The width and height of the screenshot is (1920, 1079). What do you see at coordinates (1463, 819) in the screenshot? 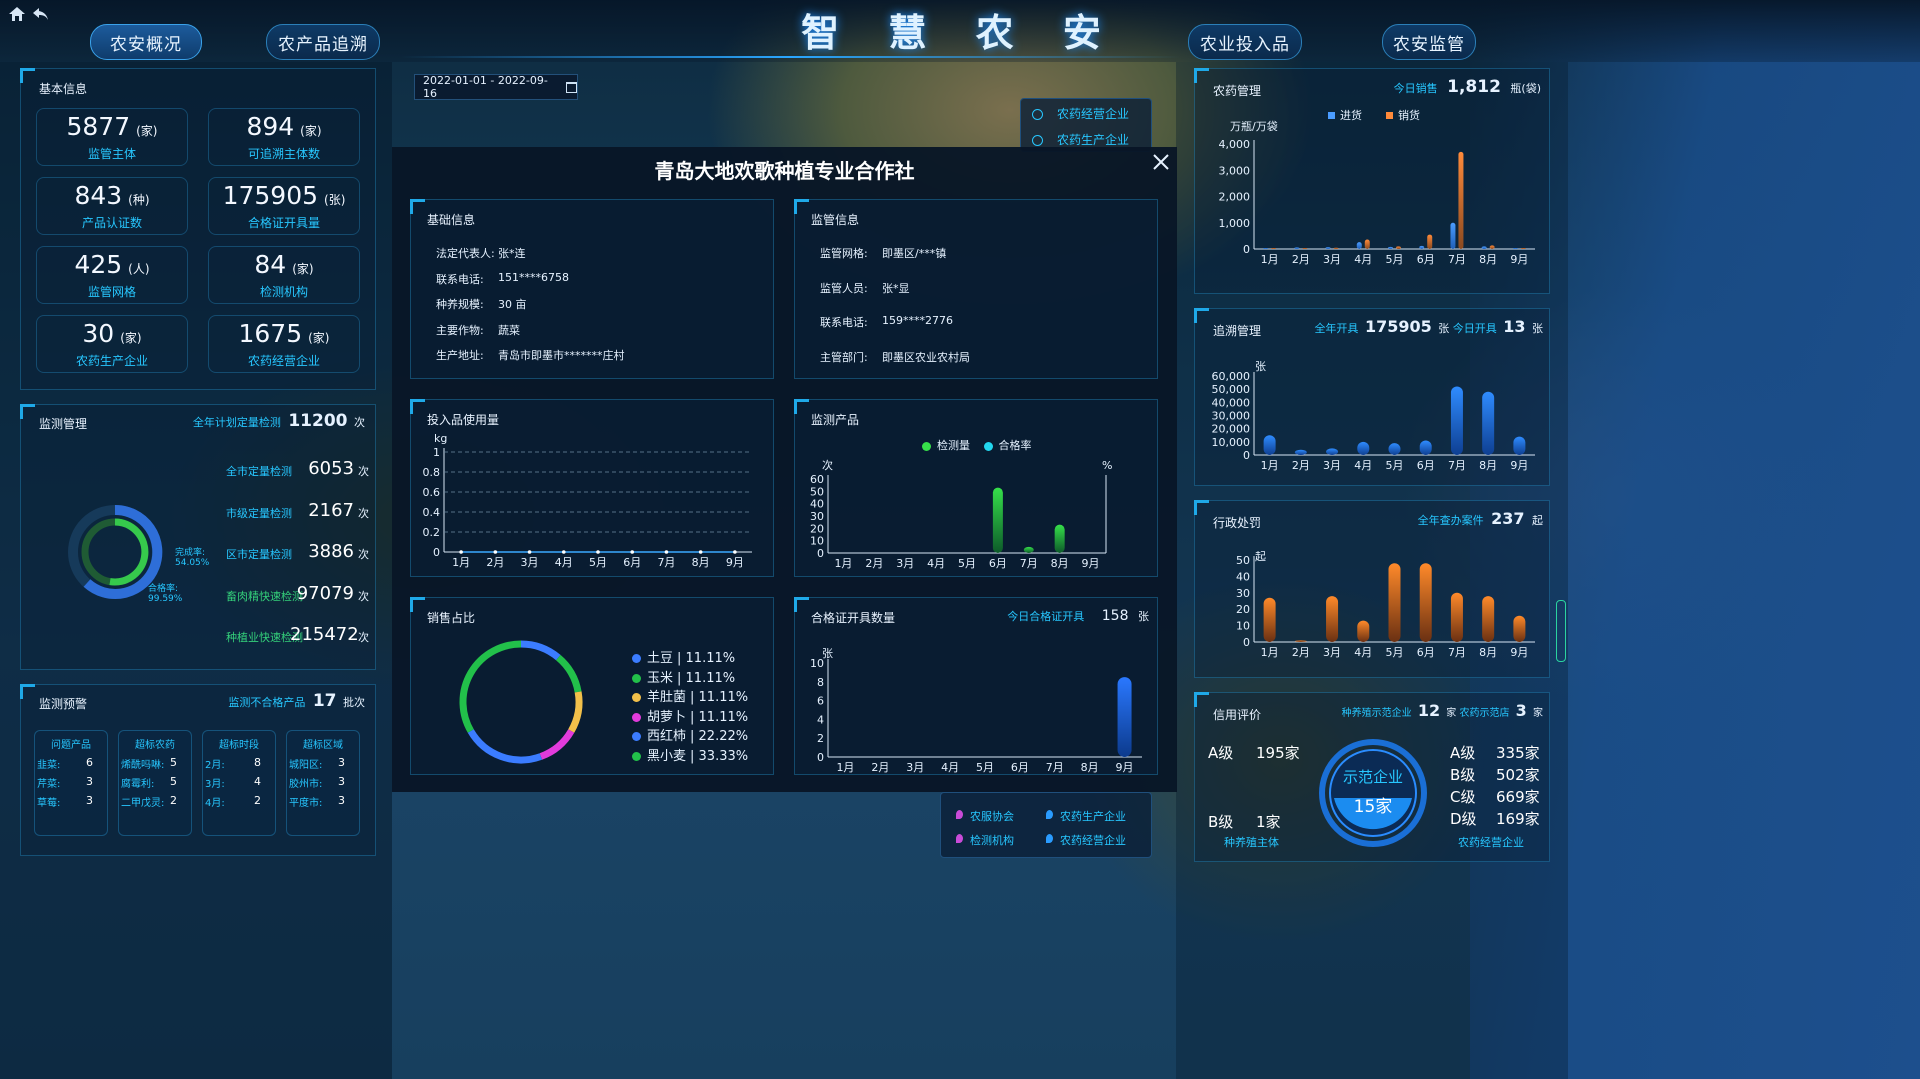
I see `credit-grade-label: D级` at bounding box center [1463, 819].